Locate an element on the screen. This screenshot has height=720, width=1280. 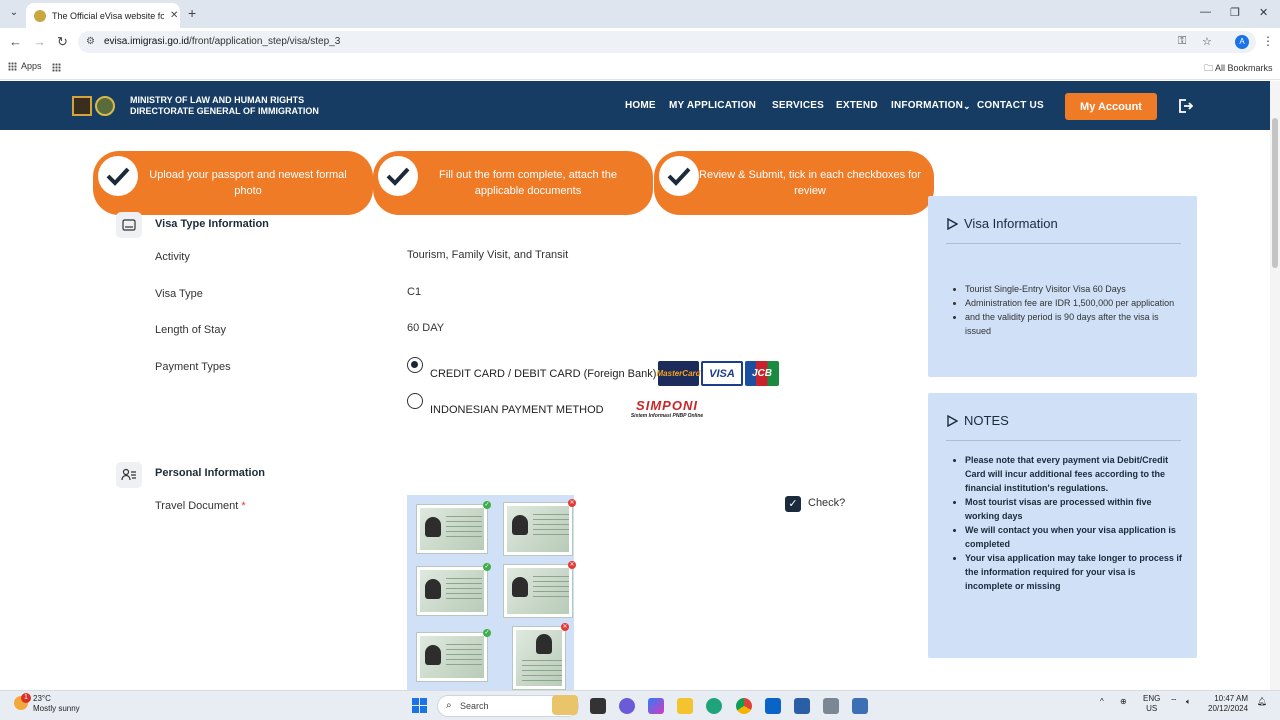
browser-menu-icon: ⋮ is located at coordinates (1268, 41).